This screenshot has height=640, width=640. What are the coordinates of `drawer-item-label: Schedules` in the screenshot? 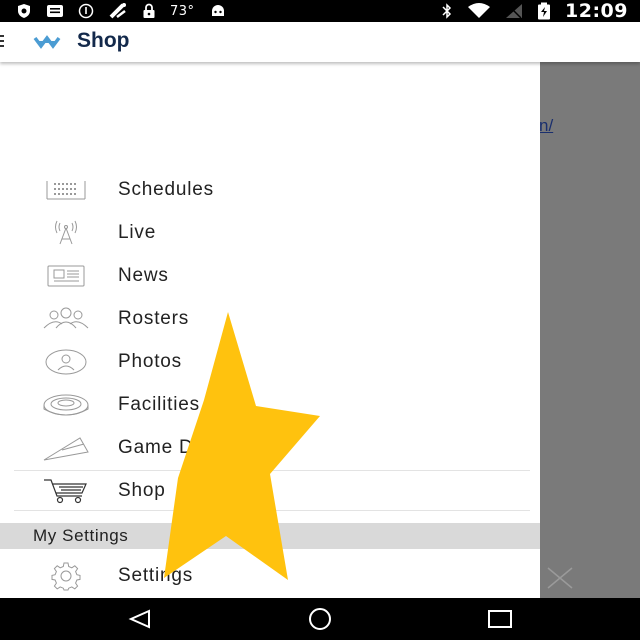 It's located at (166, 189).